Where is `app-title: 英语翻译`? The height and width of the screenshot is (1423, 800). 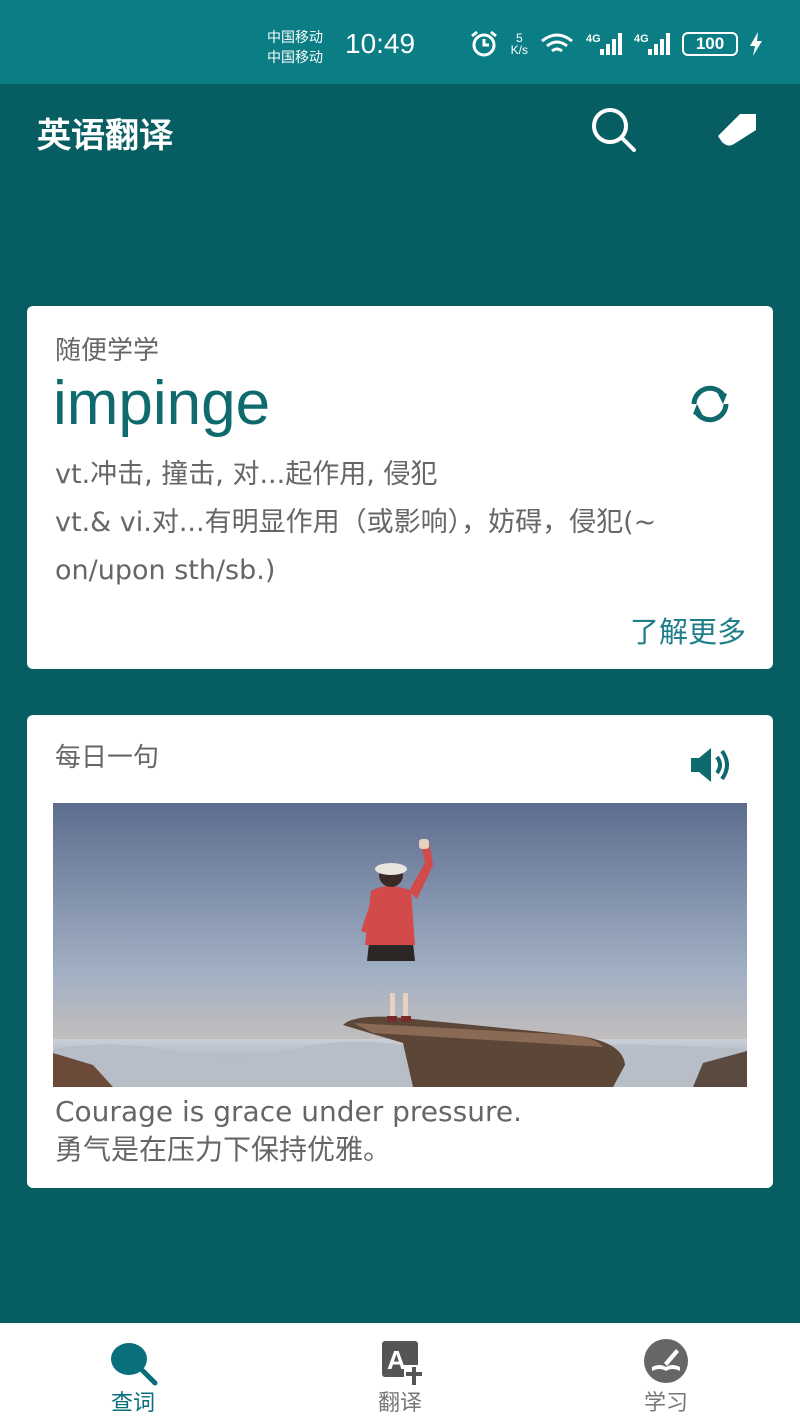
app-title: 英语翻译 is located at coordinates (105, 136).